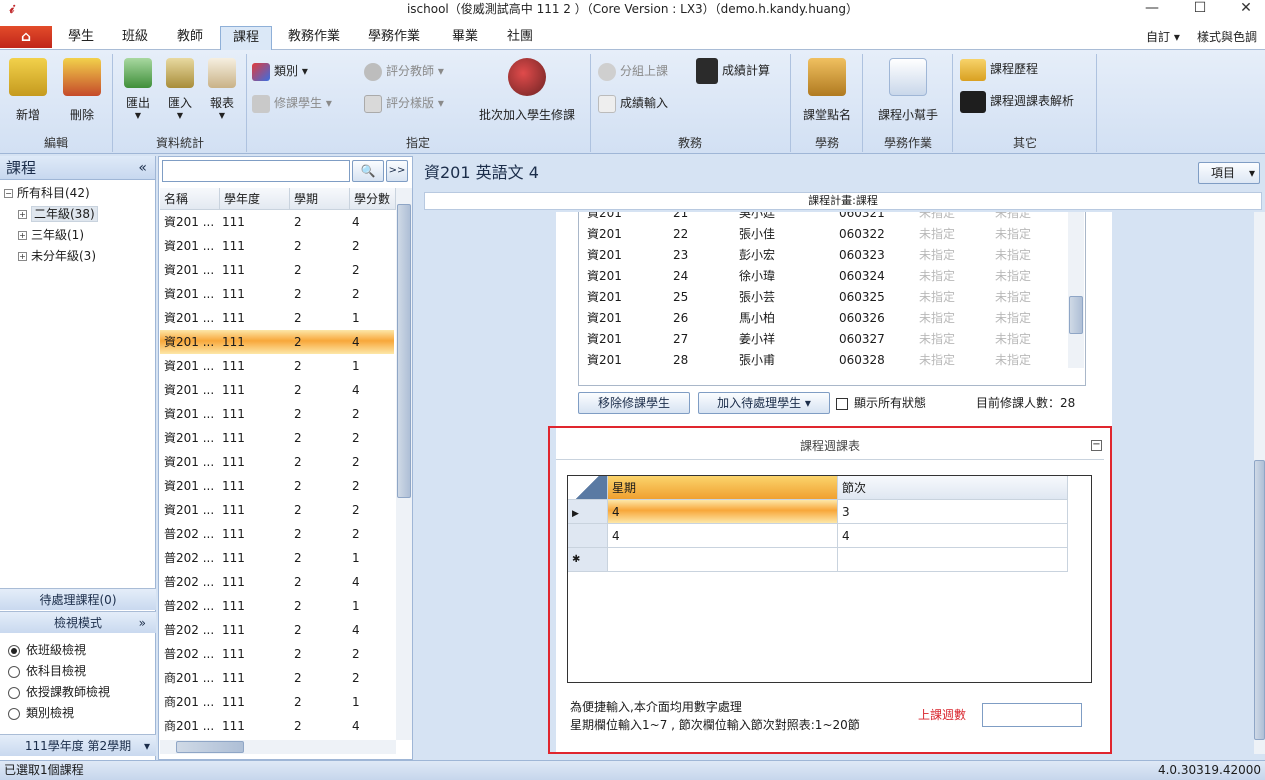 This screenshot has width=1265, height=780. What do you see at coordinates (190, 38) in the screenshot?
I see `tab-teachers: 教師` at bounding box center [190, 38].